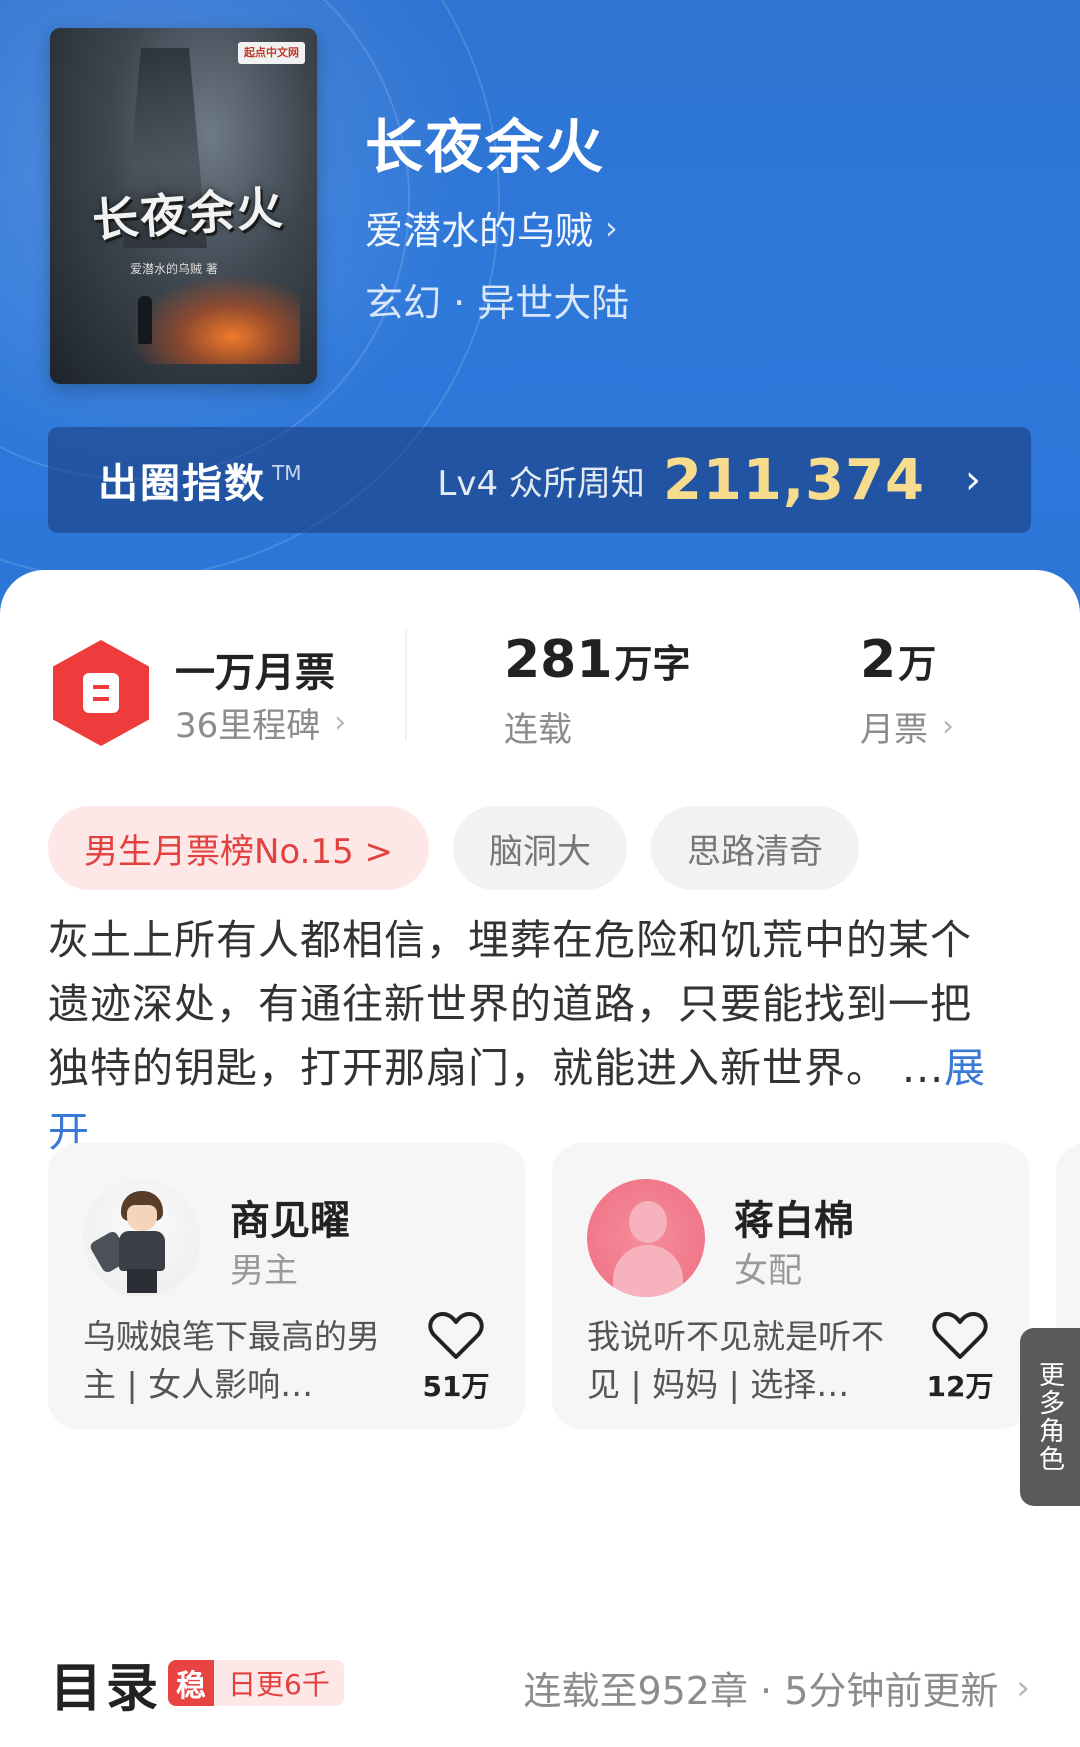 This screenshot has width=1080, height=1747. I want to click on cover-figure, so click(145, 320).